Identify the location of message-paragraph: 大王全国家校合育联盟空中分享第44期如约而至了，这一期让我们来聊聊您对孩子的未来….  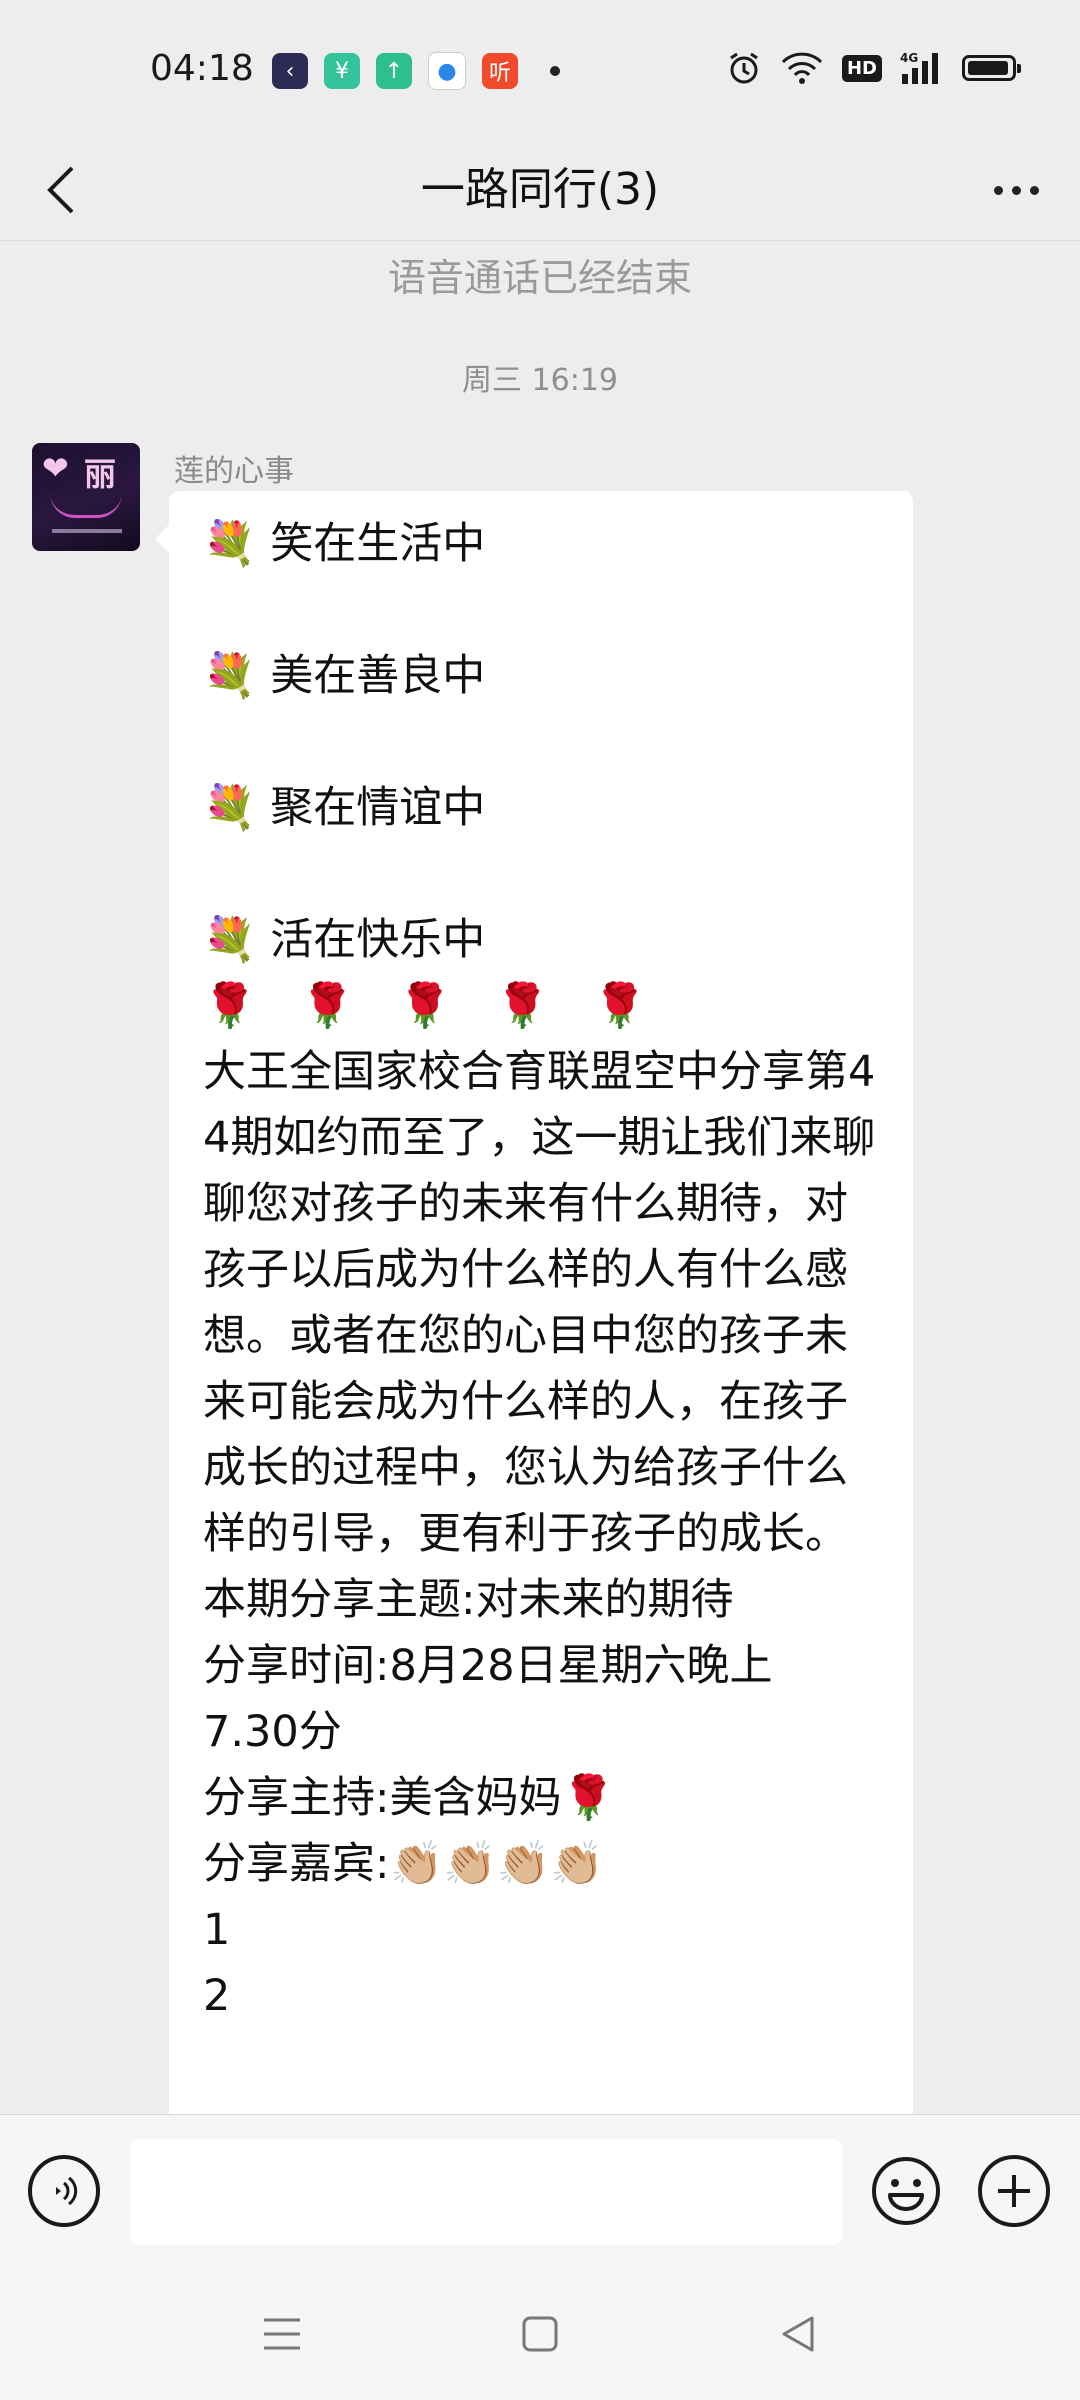
(539, 1303).